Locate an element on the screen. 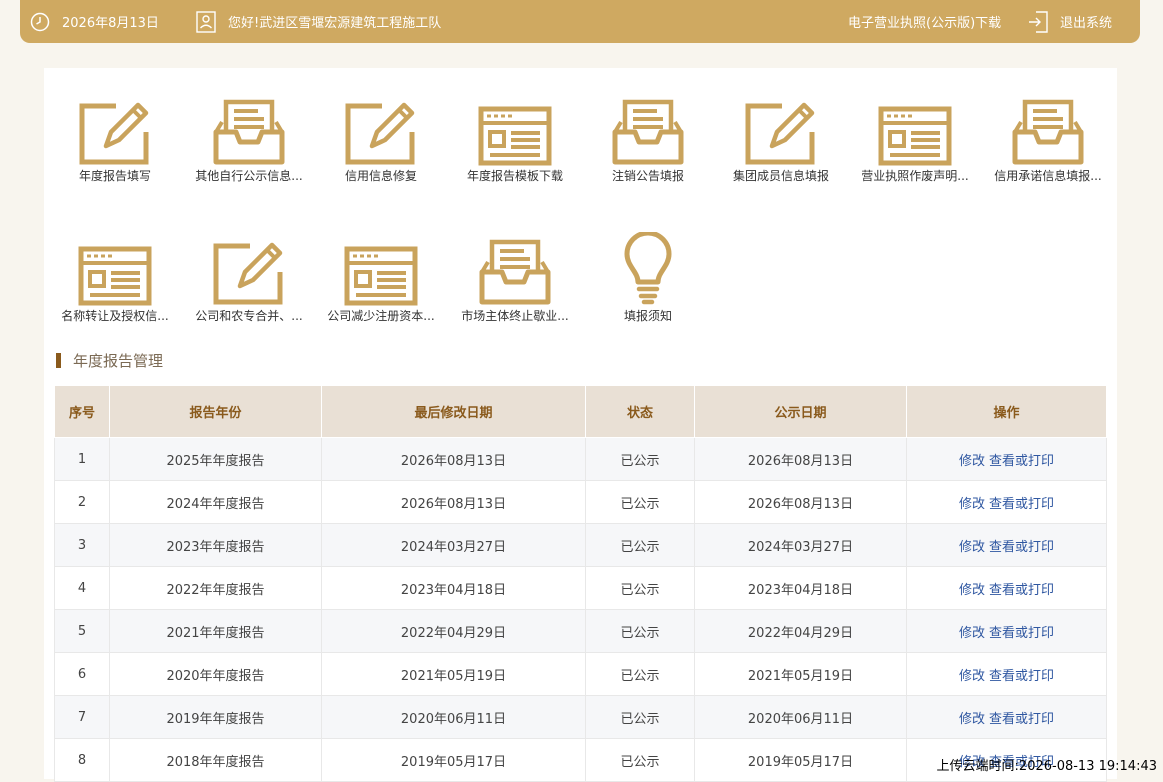  logout-button: 退出系统 is located at coordinates (1070, 21).